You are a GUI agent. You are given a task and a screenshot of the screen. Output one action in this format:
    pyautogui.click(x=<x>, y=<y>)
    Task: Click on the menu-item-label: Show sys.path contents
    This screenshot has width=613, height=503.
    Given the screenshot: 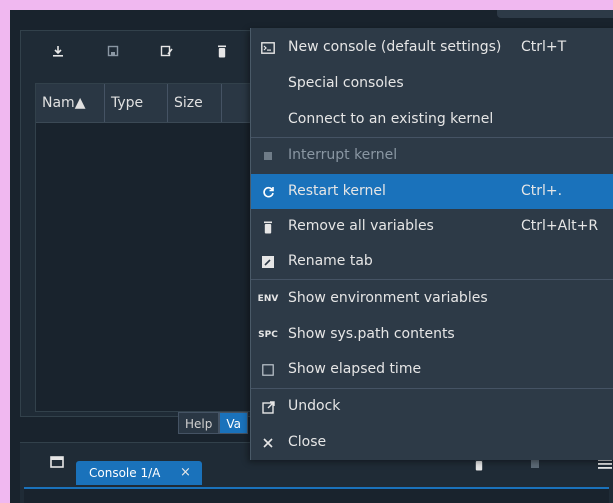 What is the action you would take?
    pyautogui.click(x=371, y=334)
    